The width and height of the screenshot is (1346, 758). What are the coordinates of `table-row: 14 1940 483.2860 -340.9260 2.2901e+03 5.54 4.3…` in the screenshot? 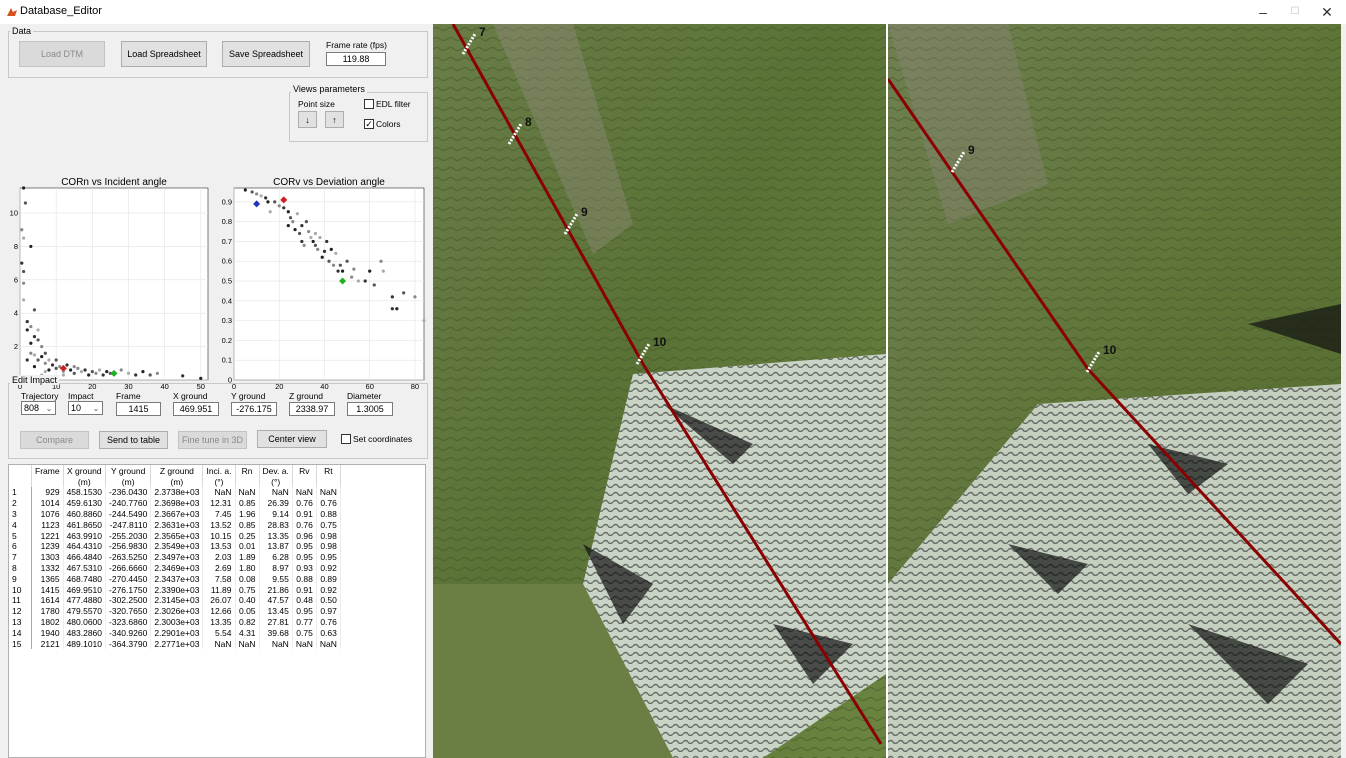 It's located at (175, 633).